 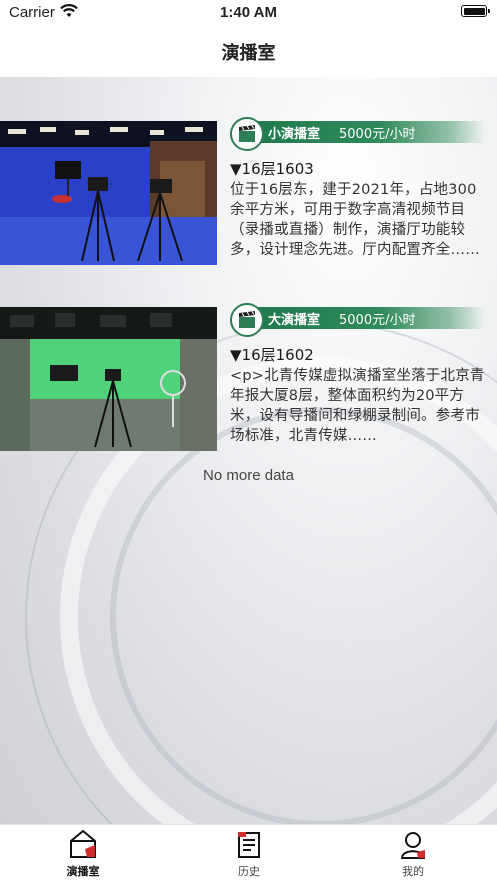 I want to click on tab-studio: 演播室, so click(x=83, y=855).